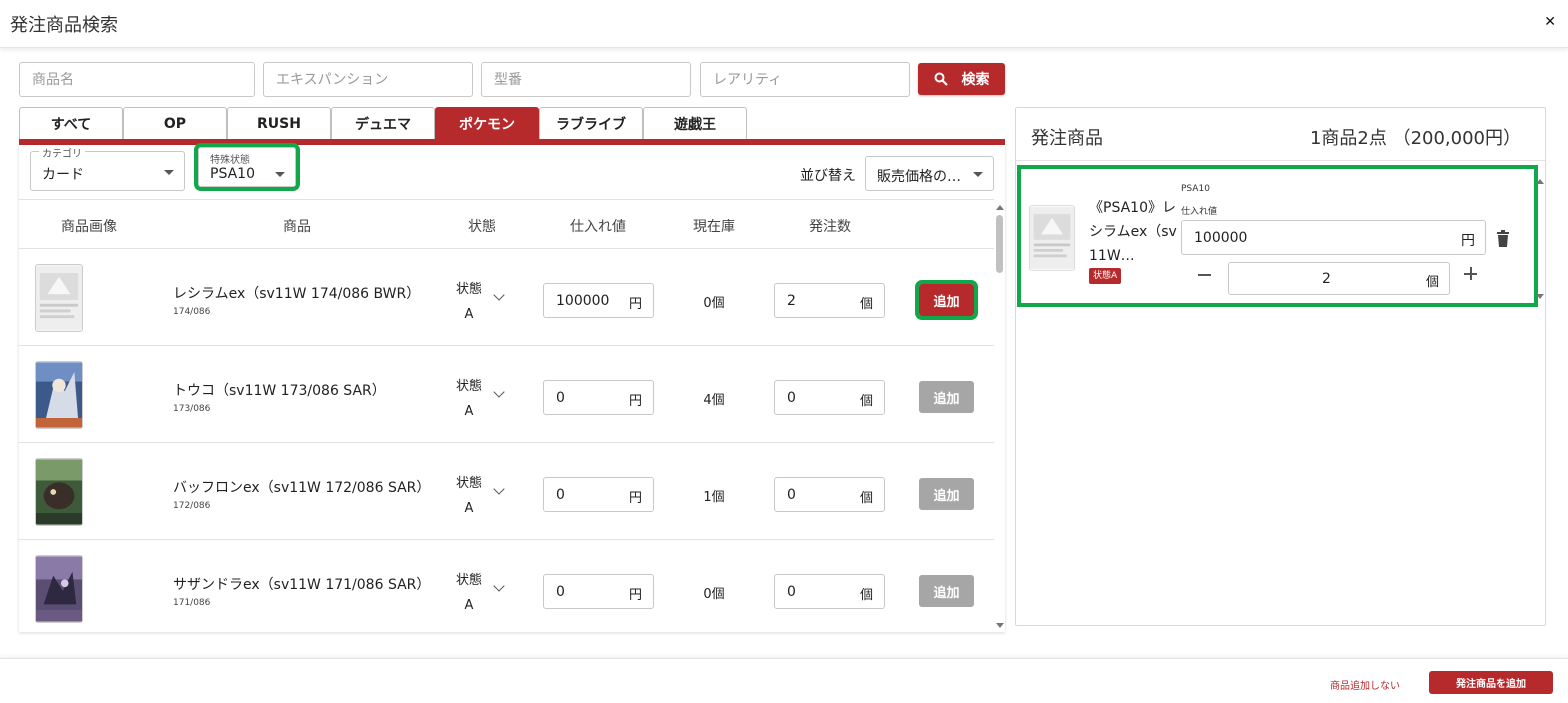 Image resolution: width=1568 pixels, height=703 pixels. What do you see at coordinates (62, 152) in the screenshot?
I see `category-select-label: カテゴリ` at bounding box center [62, 152].